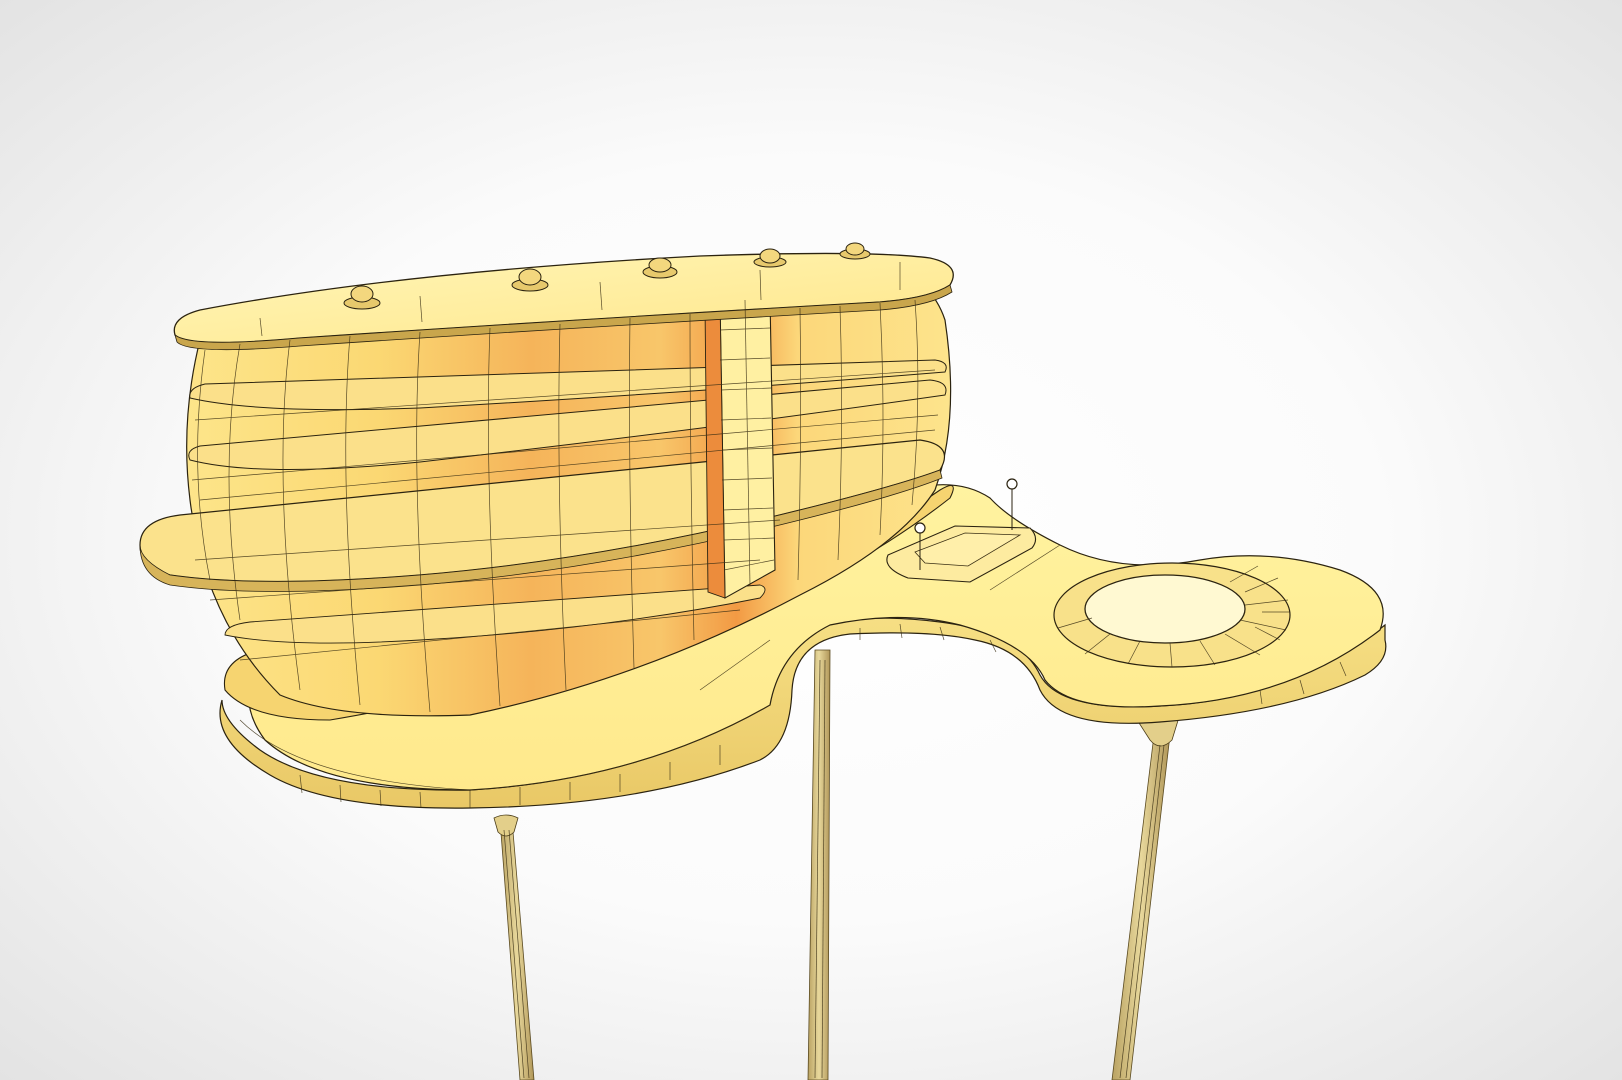 The width and height of the screenshot is (1622, 1080). Describe the element at coordinates (517, 949) in the screenshot. I see `leg-left` at that location.